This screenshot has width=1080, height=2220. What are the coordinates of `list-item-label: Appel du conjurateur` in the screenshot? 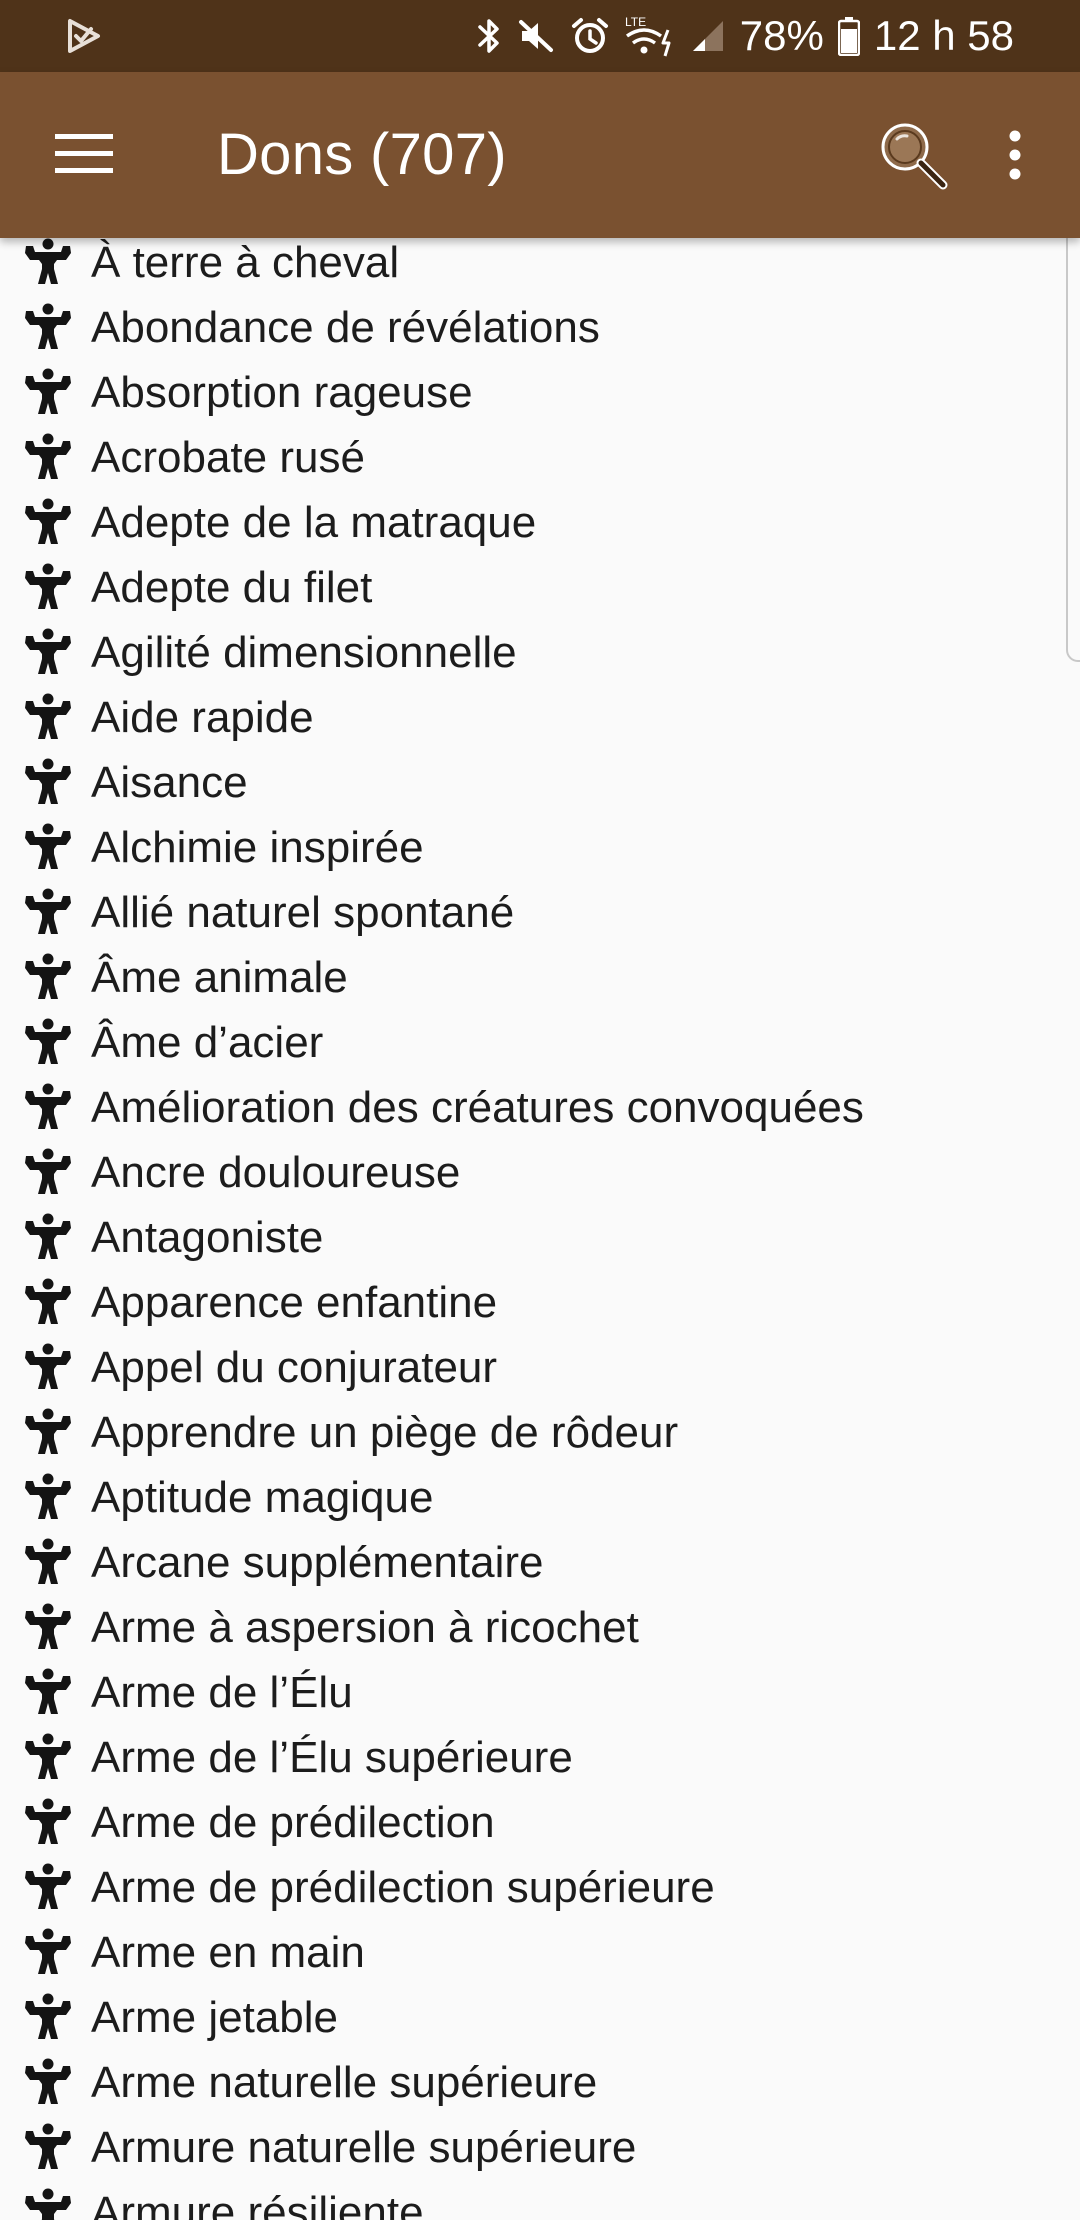 It's located at (294, 1367).